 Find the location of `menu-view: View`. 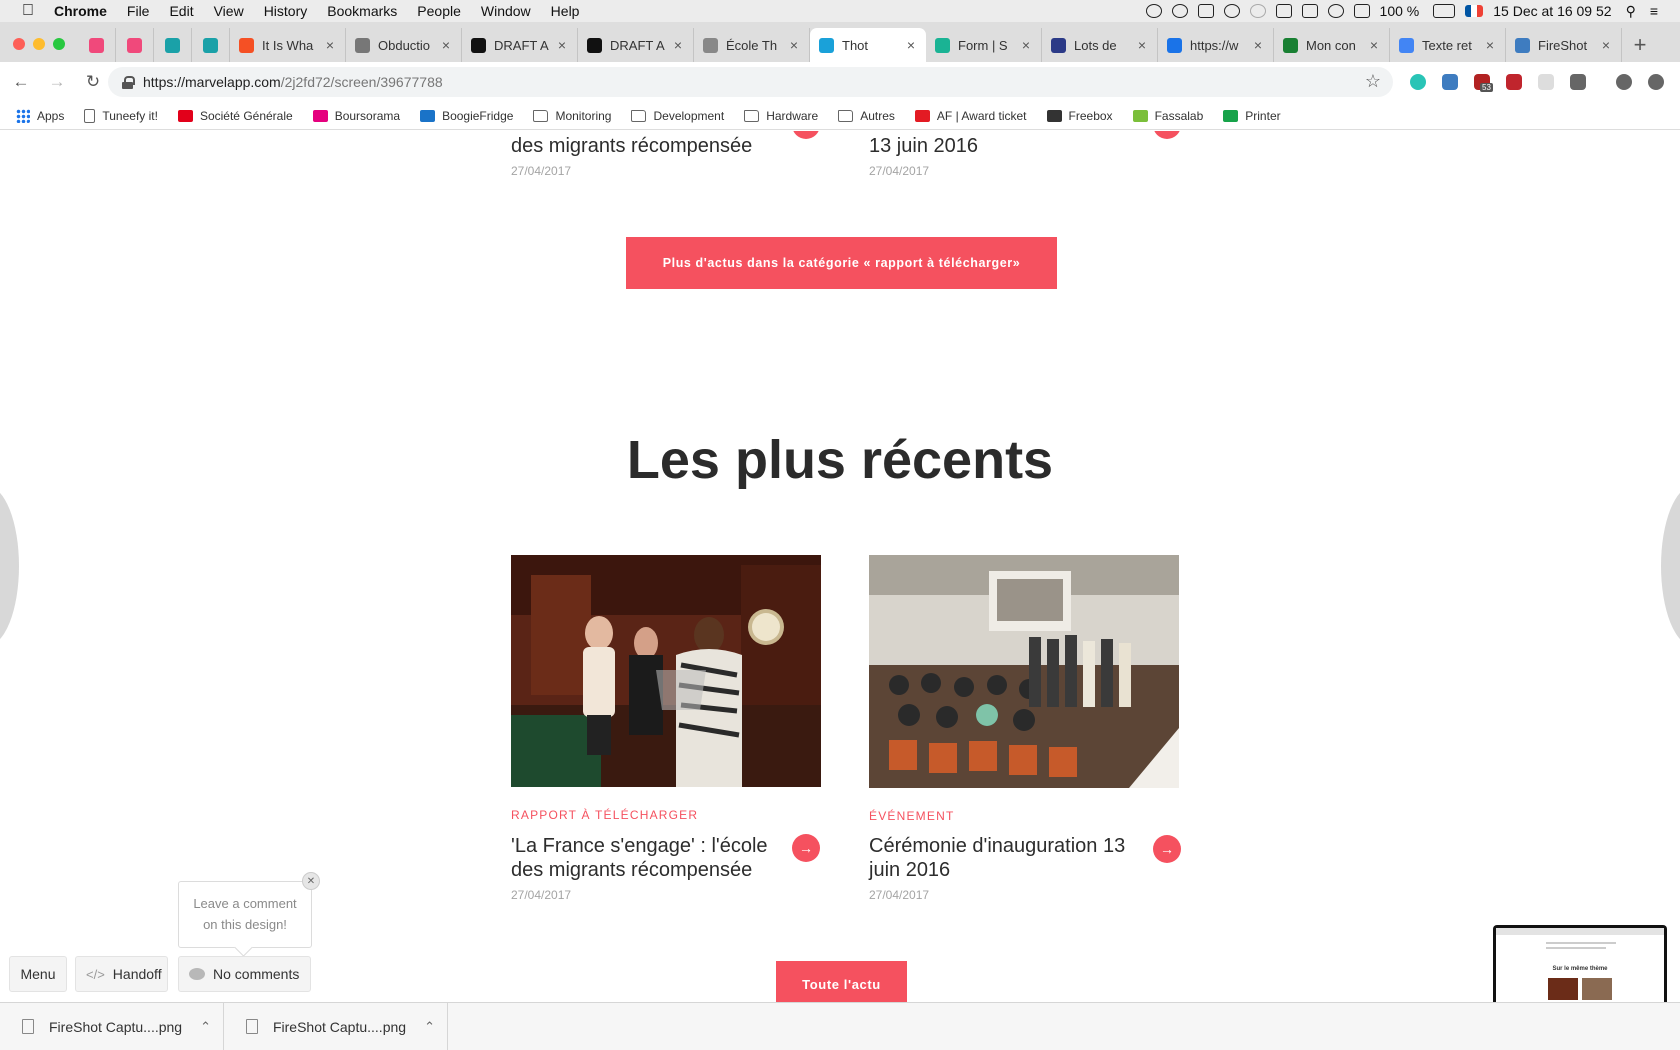

menu-view: View is located at coordinates (229, 11).